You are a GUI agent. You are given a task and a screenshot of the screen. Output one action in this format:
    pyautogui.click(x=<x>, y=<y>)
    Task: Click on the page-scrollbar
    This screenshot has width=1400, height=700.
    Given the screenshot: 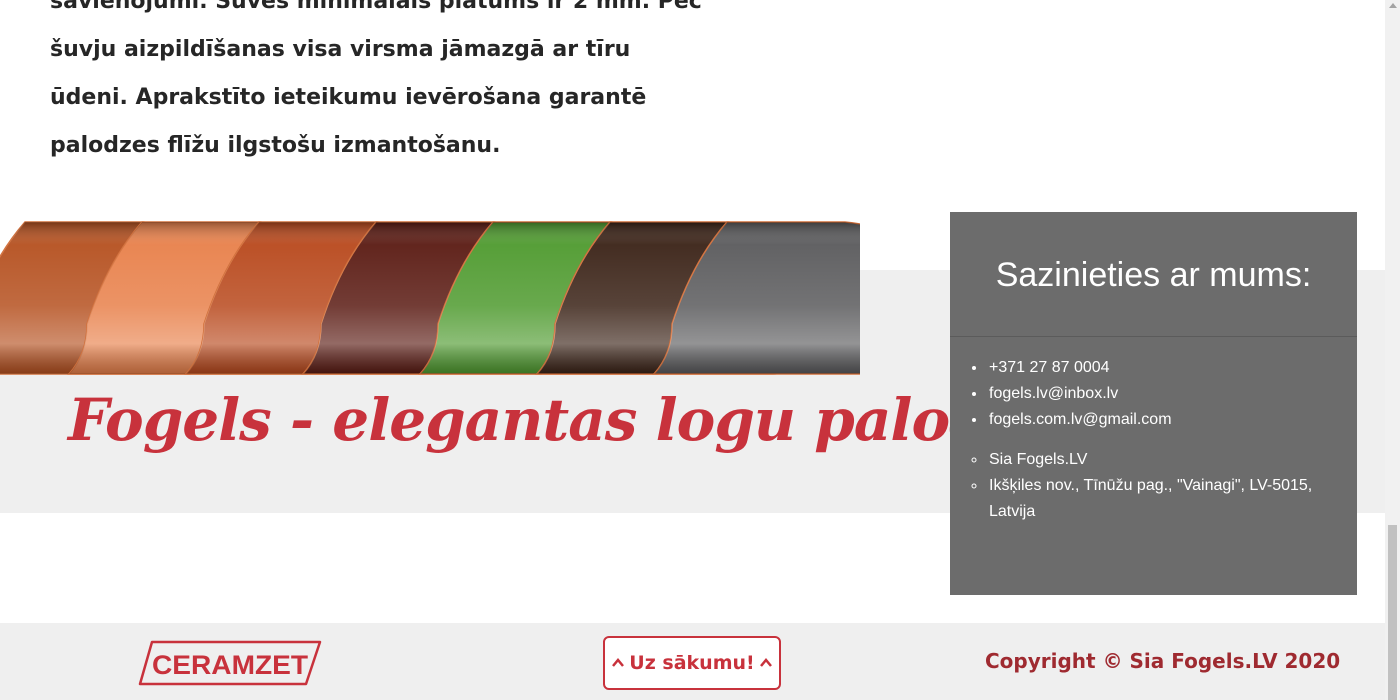 What is the action you would take?
    pyautogui.click(x=1392, y=350)
    